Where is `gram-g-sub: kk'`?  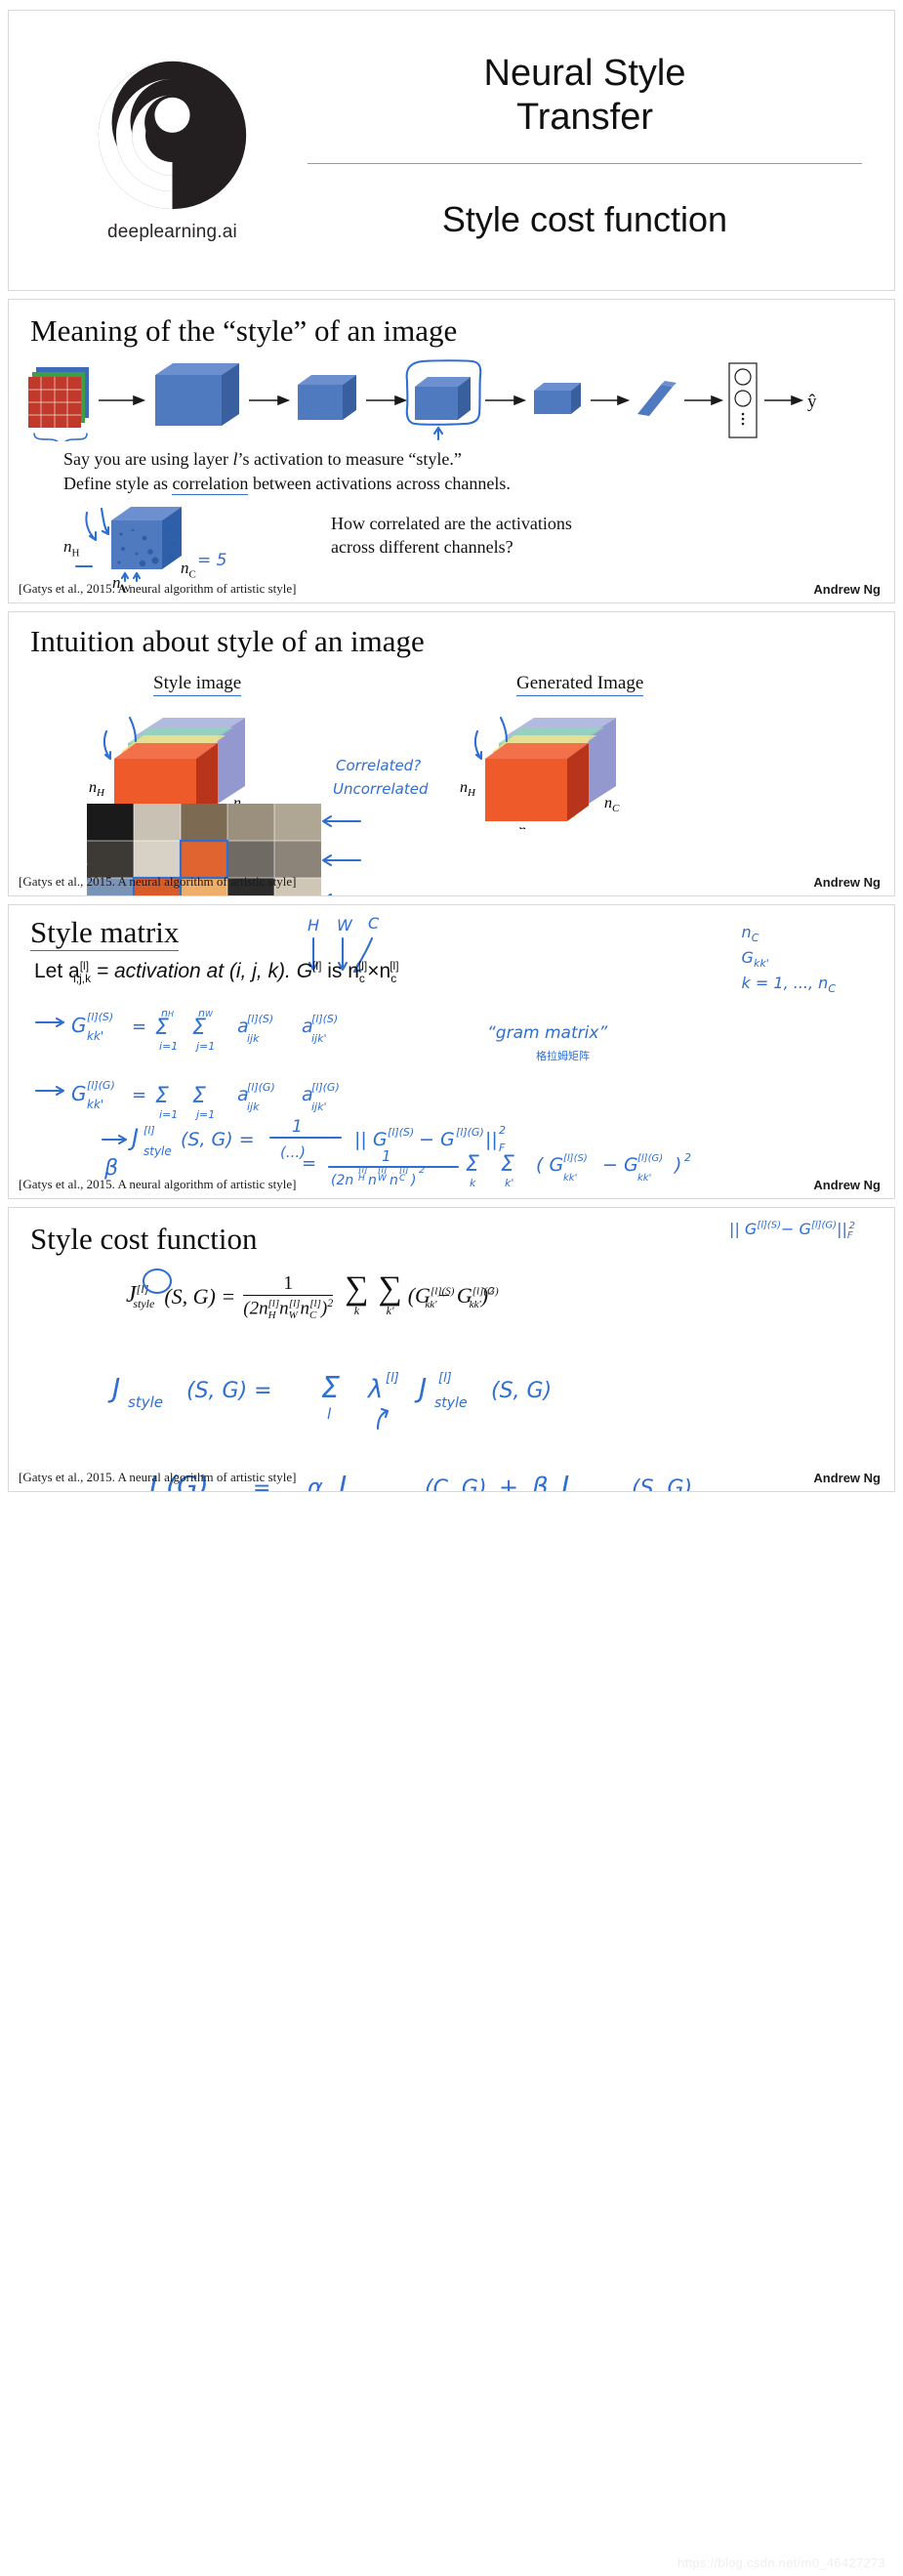
gram-g-sub: kk' is located at coordinates (95, 1104).